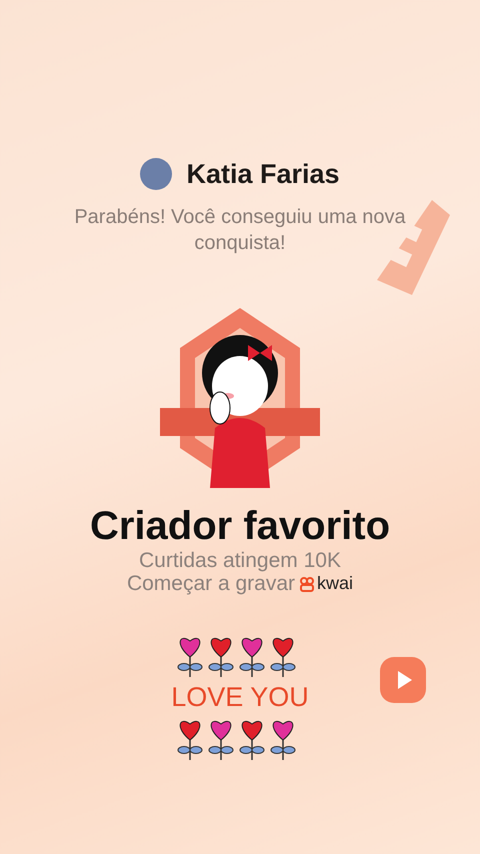  I want to click on sticker-text: LOVE YOU, so click(240, 697).